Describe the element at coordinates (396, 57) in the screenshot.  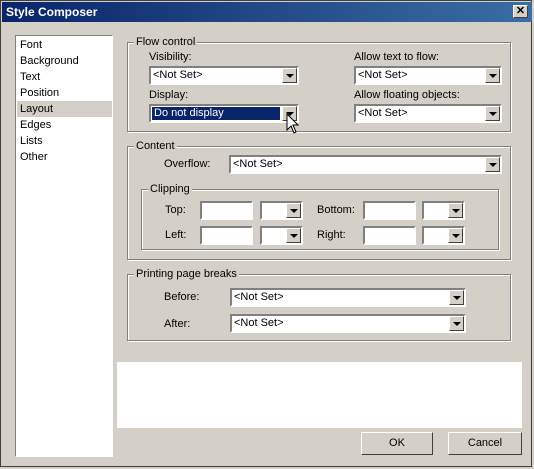
I see `allow-text-flow-label: Allow text to flow:` at that location.